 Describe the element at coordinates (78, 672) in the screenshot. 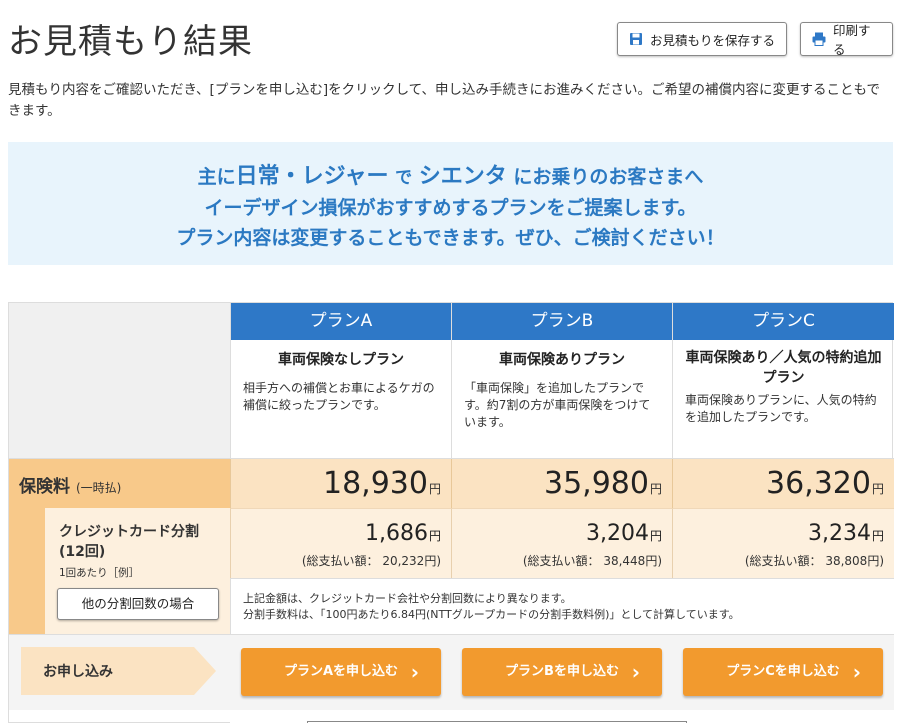

I see `apply-row-label: お申し込み` at that location.